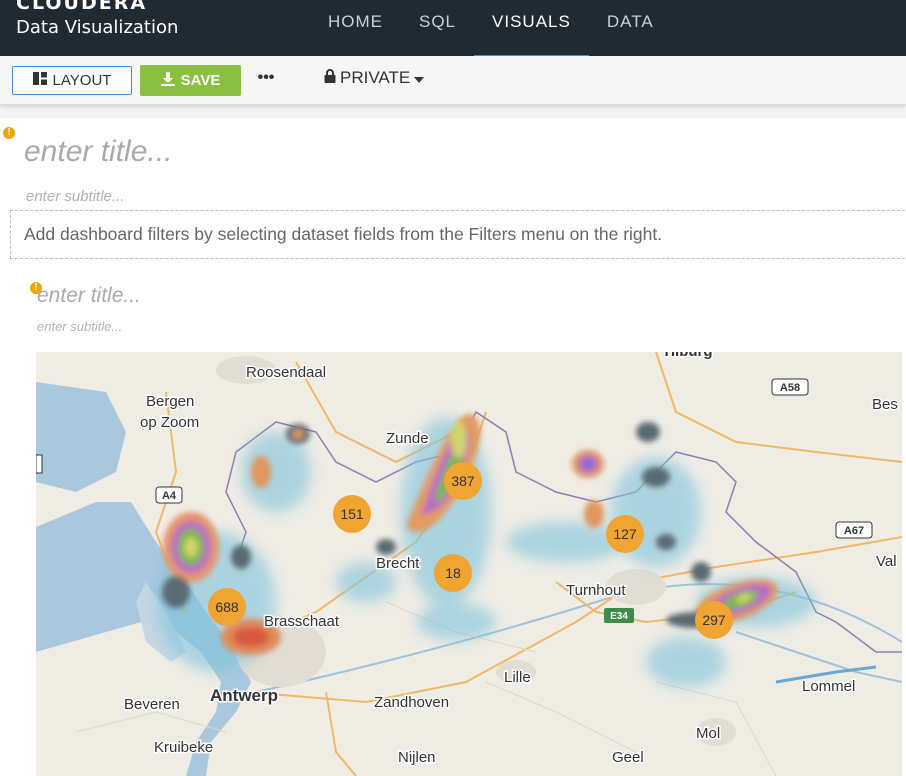  I want to click on save-button: SAVE, so click(190, 80).